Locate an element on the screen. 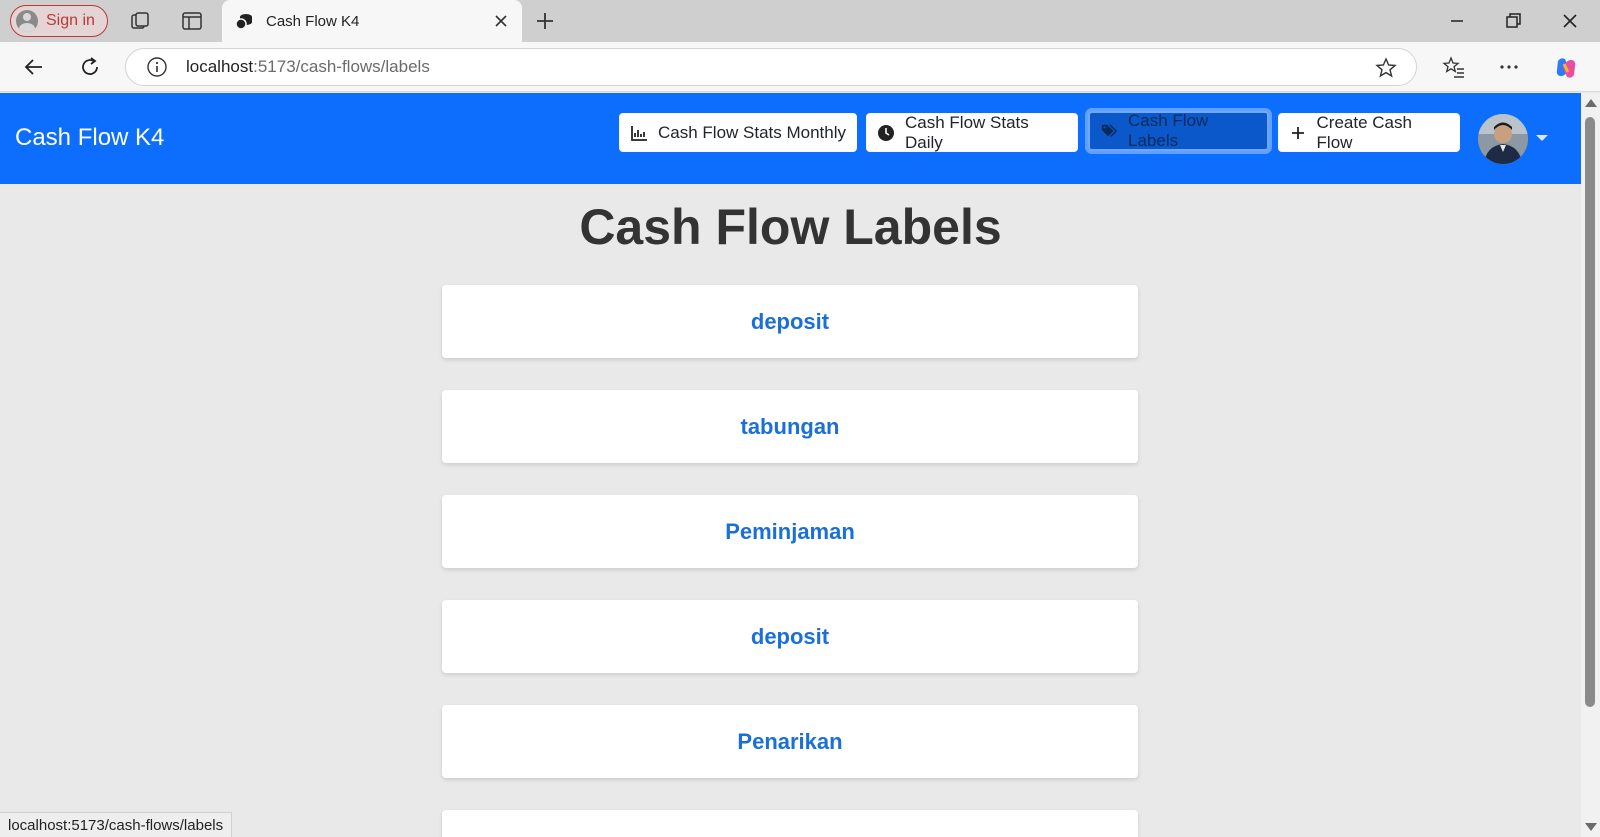 This screenshot has width=1600, height=837. cash-flow-stats-monthly-button: Cash Flow Stats Monthly is located at coordinates (738, 132).